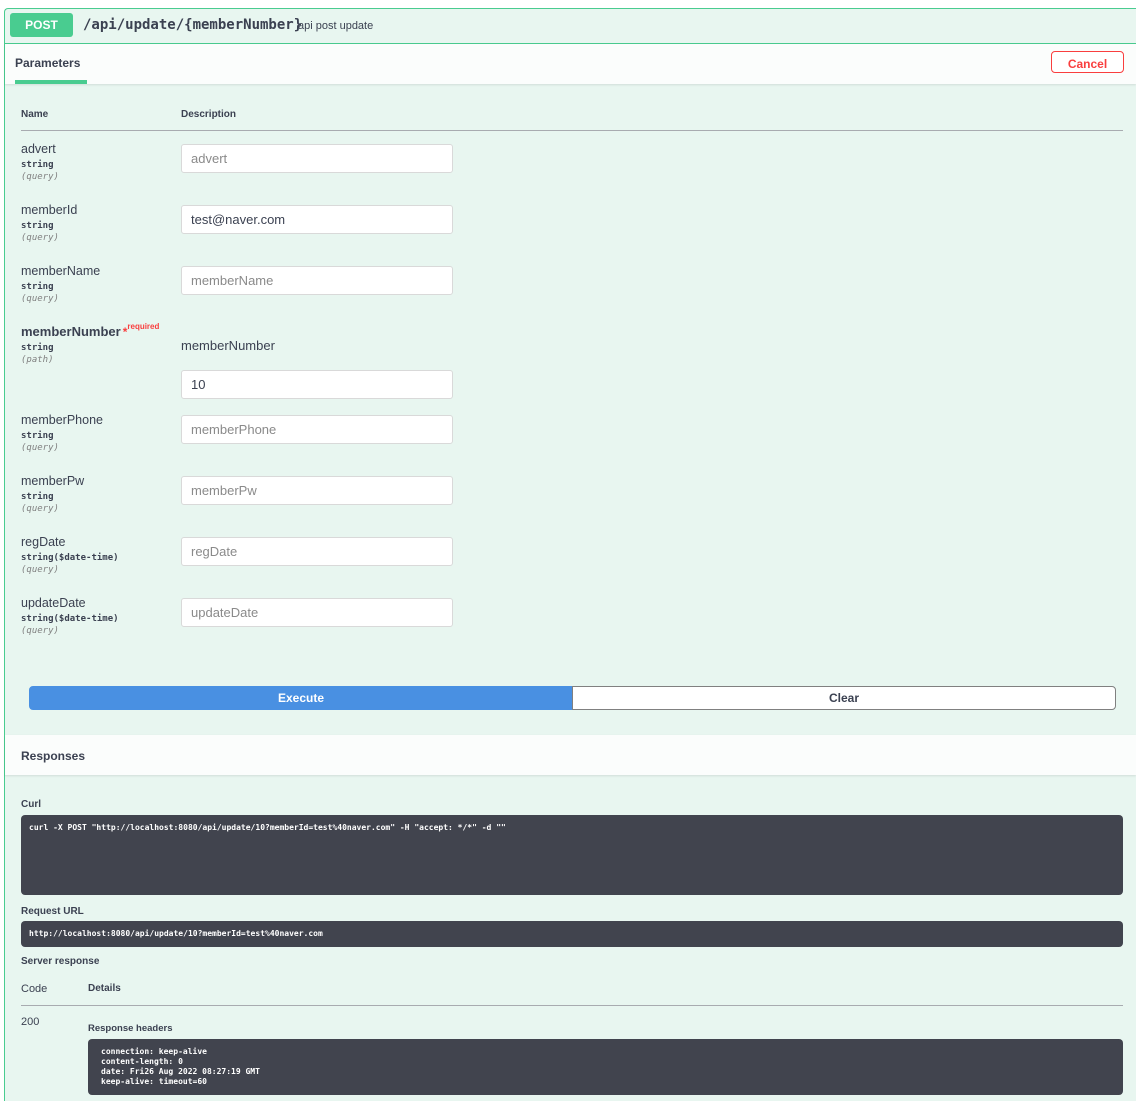 This screenshot has width=1136, height=1101. I want to click on response-headers-label: Response headers, so click(130, 1028).